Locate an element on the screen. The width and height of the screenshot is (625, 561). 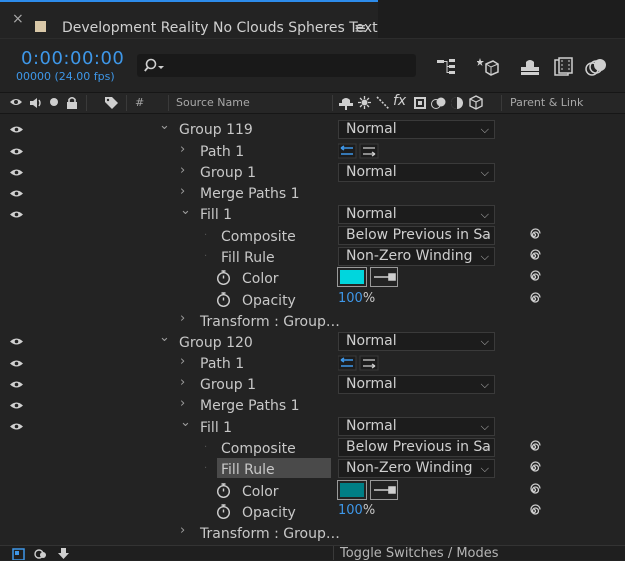
lock-column-icon is located at coordinates (72, 102).